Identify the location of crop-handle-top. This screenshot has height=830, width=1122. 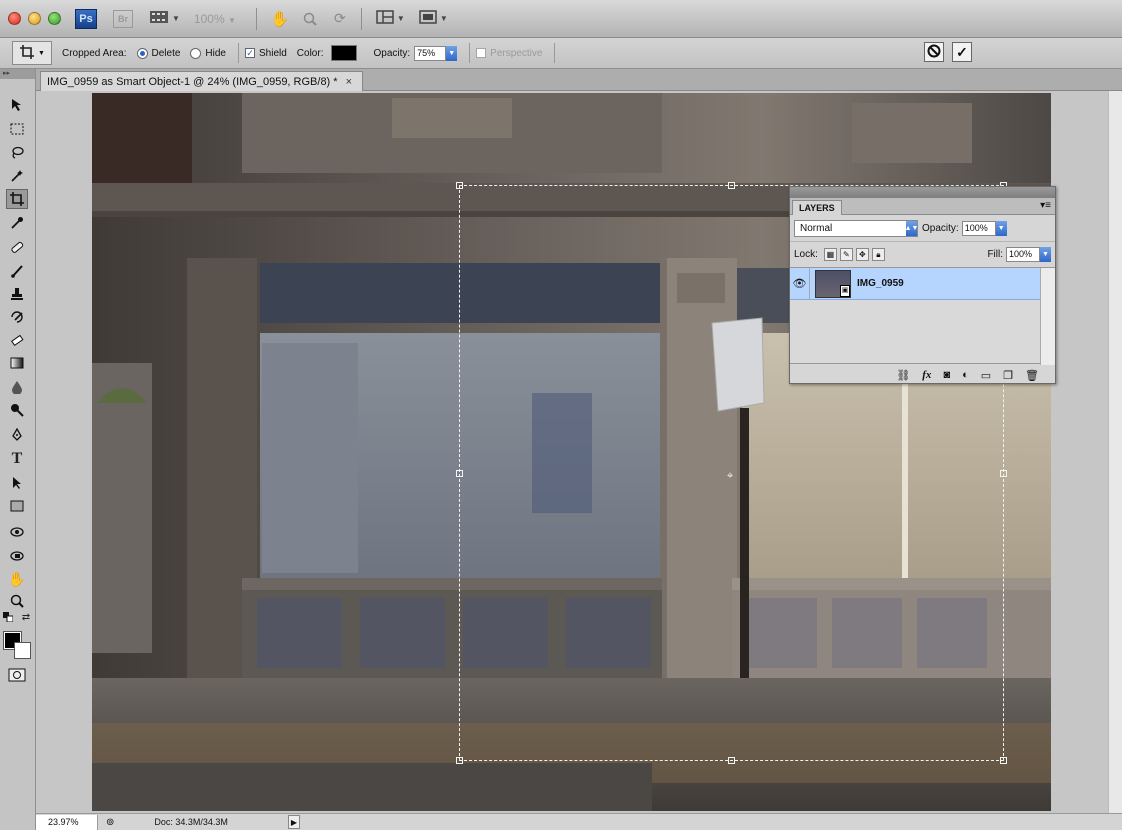
(731, 185).